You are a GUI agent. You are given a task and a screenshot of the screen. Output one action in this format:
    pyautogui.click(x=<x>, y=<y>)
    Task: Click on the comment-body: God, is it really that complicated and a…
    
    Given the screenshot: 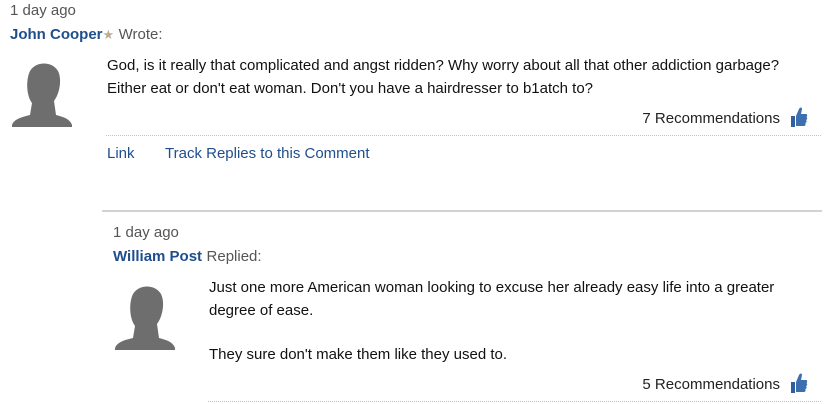 What is the action you would take?
    pyautogui.click(x=443, y=77)
    